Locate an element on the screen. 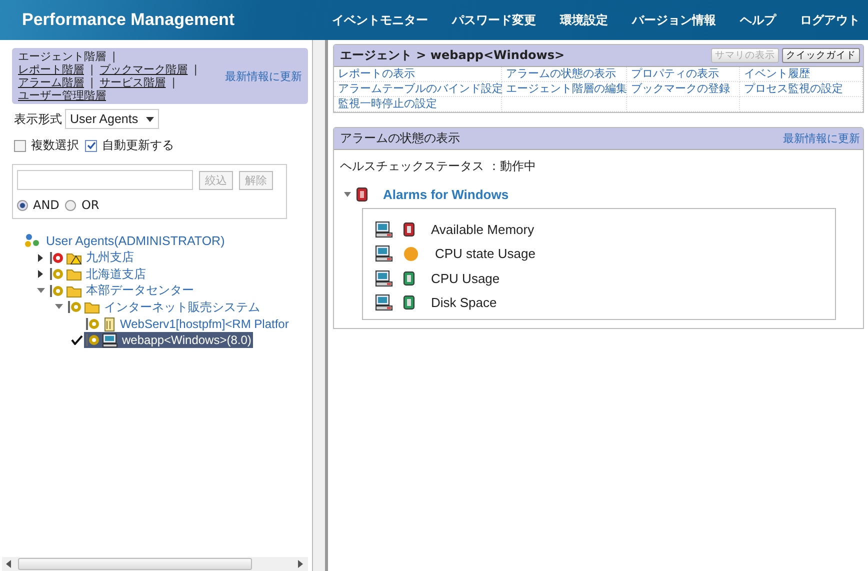 This screenshot has width=868, height=571. scroll-left-icon is located at coordinates (9, 564).